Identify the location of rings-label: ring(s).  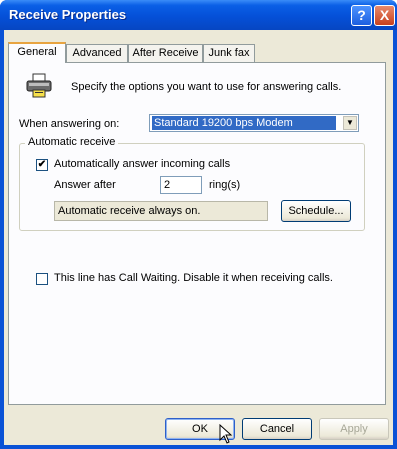
(225, 185).